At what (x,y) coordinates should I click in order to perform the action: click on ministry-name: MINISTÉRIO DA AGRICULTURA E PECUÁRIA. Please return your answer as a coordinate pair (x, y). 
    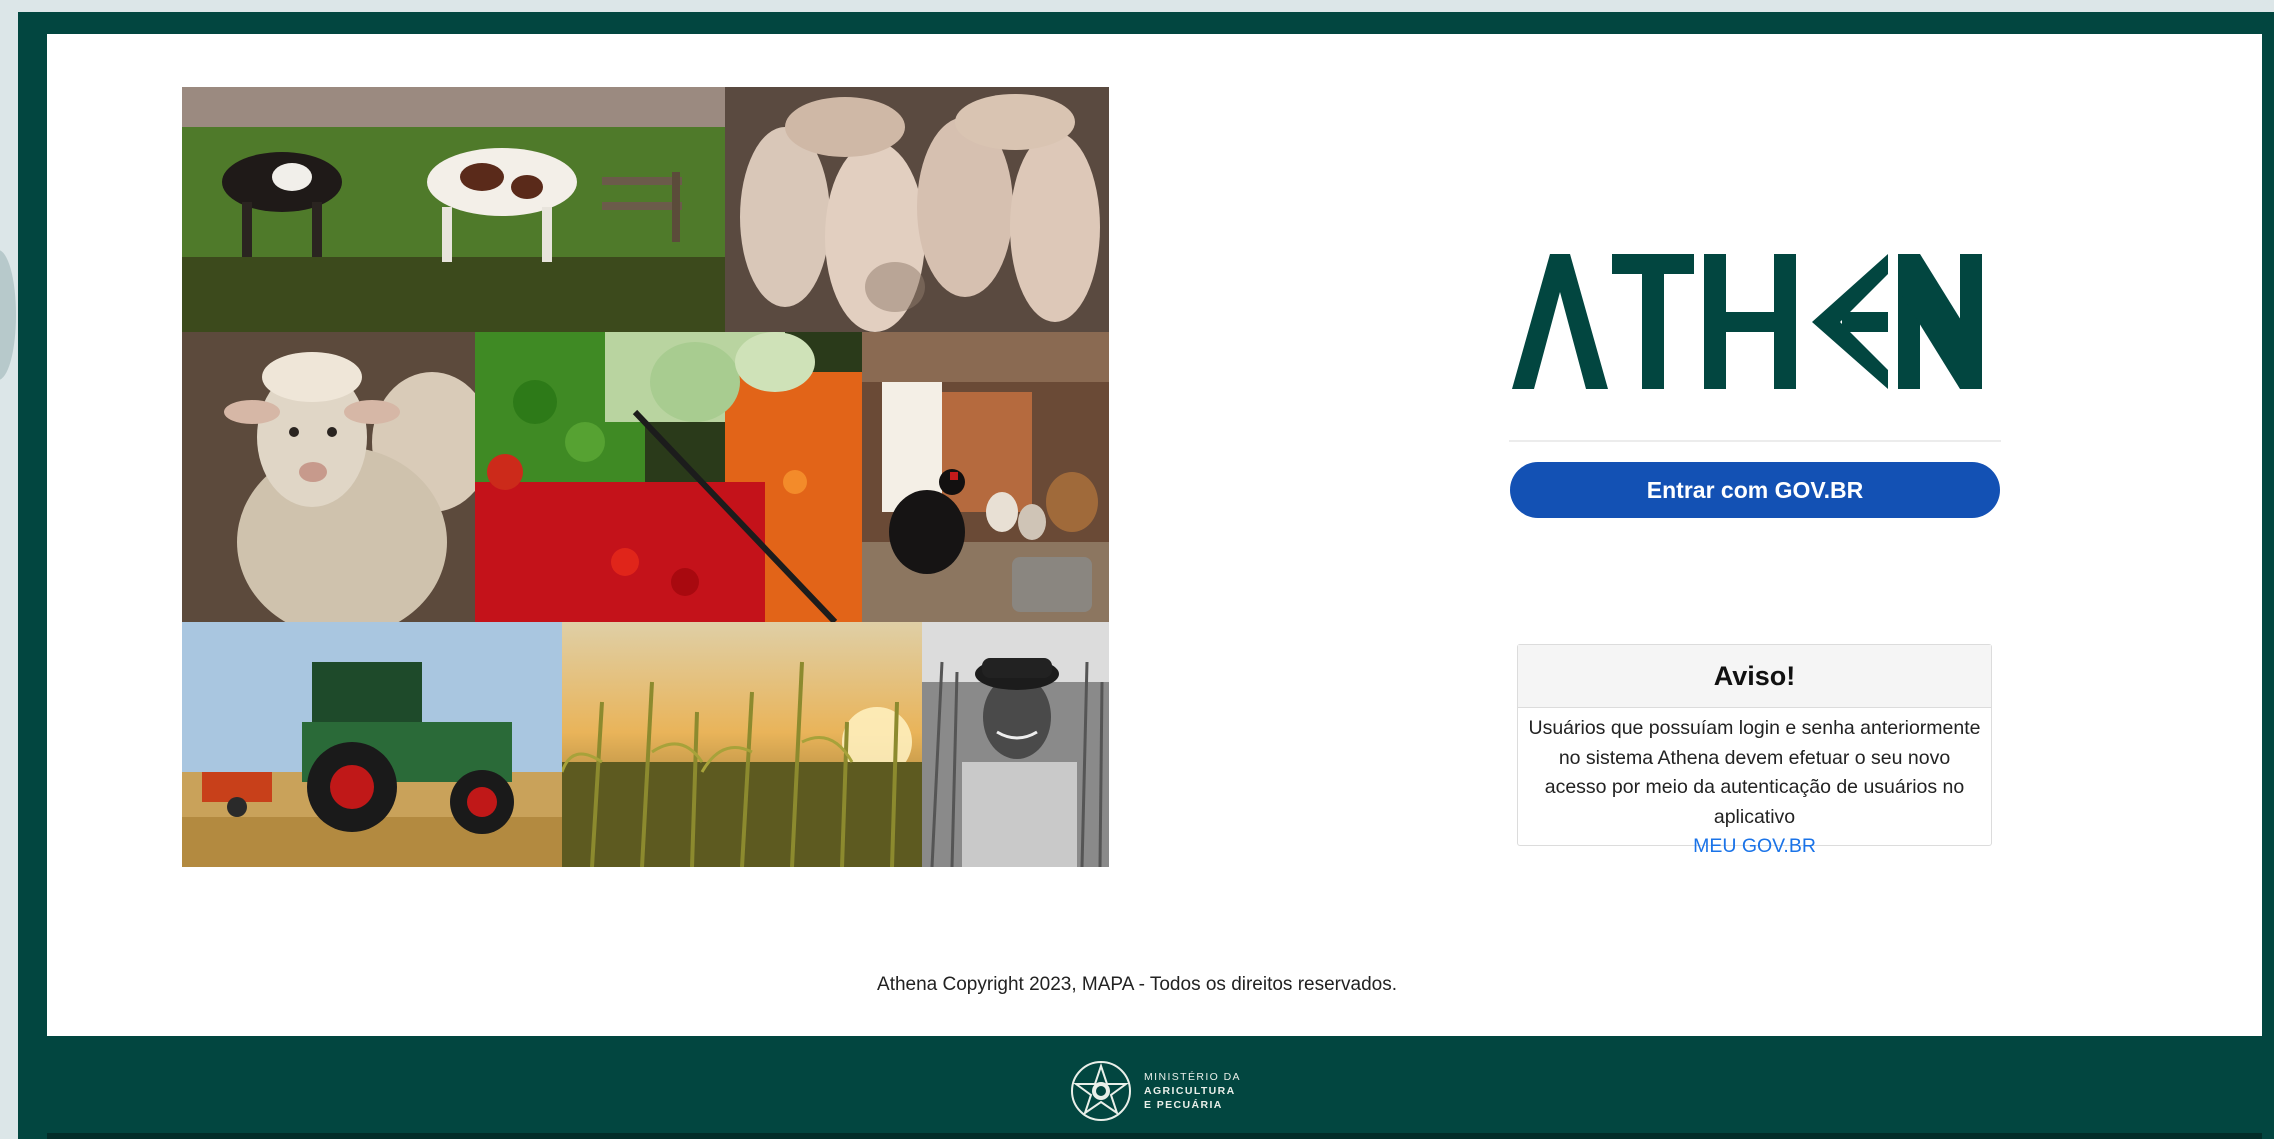
    Looking at the image, I should click on (1192, 1091).